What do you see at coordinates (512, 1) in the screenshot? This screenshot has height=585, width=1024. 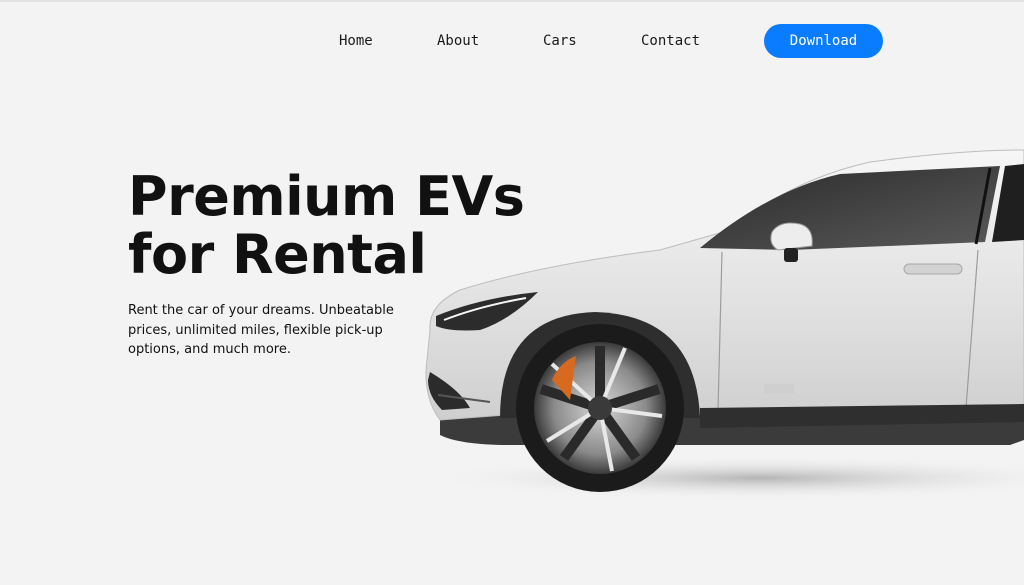 I see `top-border` at bounding box center [512, 1].